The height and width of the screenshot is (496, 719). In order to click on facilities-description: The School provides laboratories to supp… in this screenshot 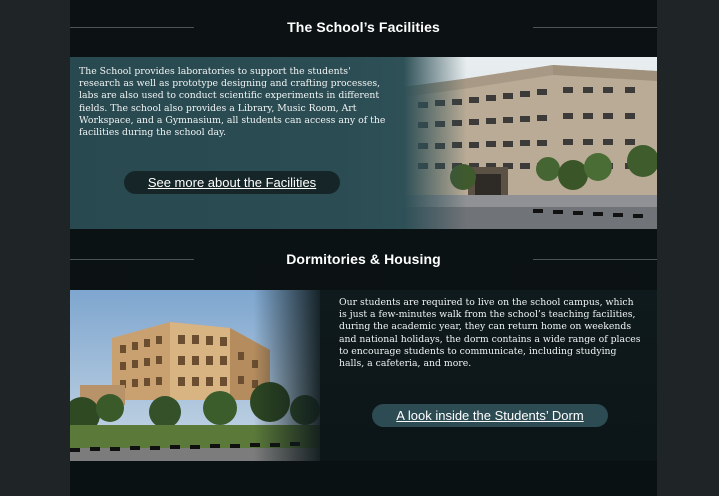, I will do `click(232, 102)`.